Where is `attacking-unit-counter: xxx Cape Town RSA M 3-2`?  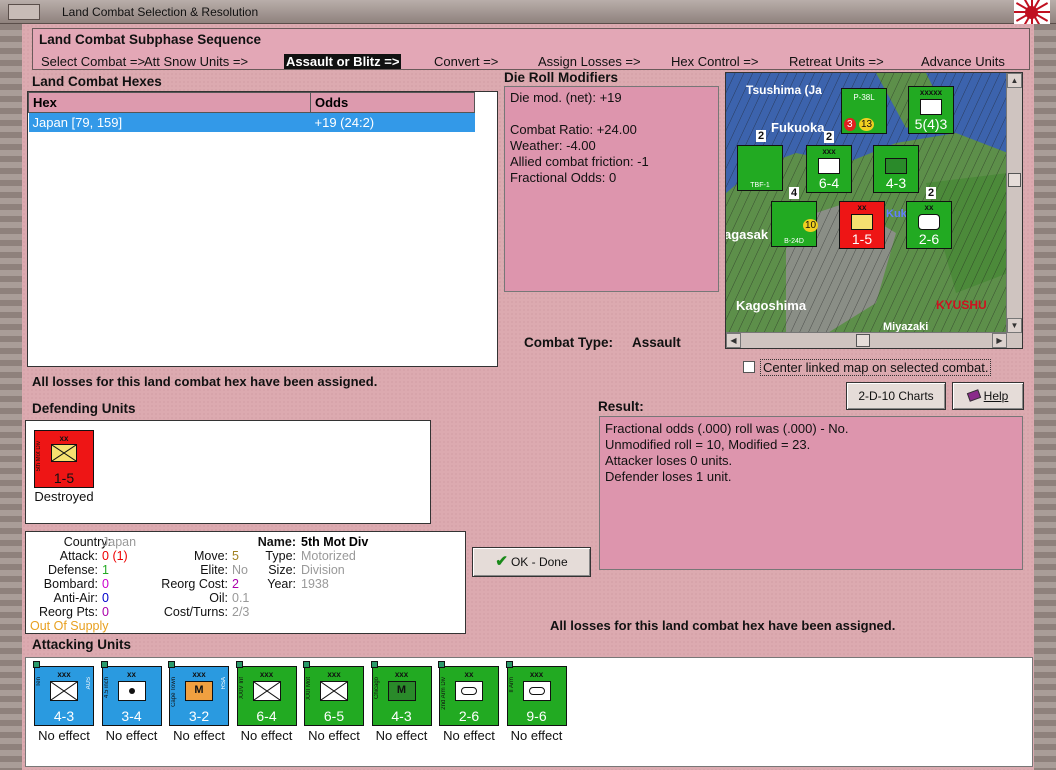
attacking-unit-counter: xxx Cape Town RSA M 3-2 is located at coordinates (198, 693).